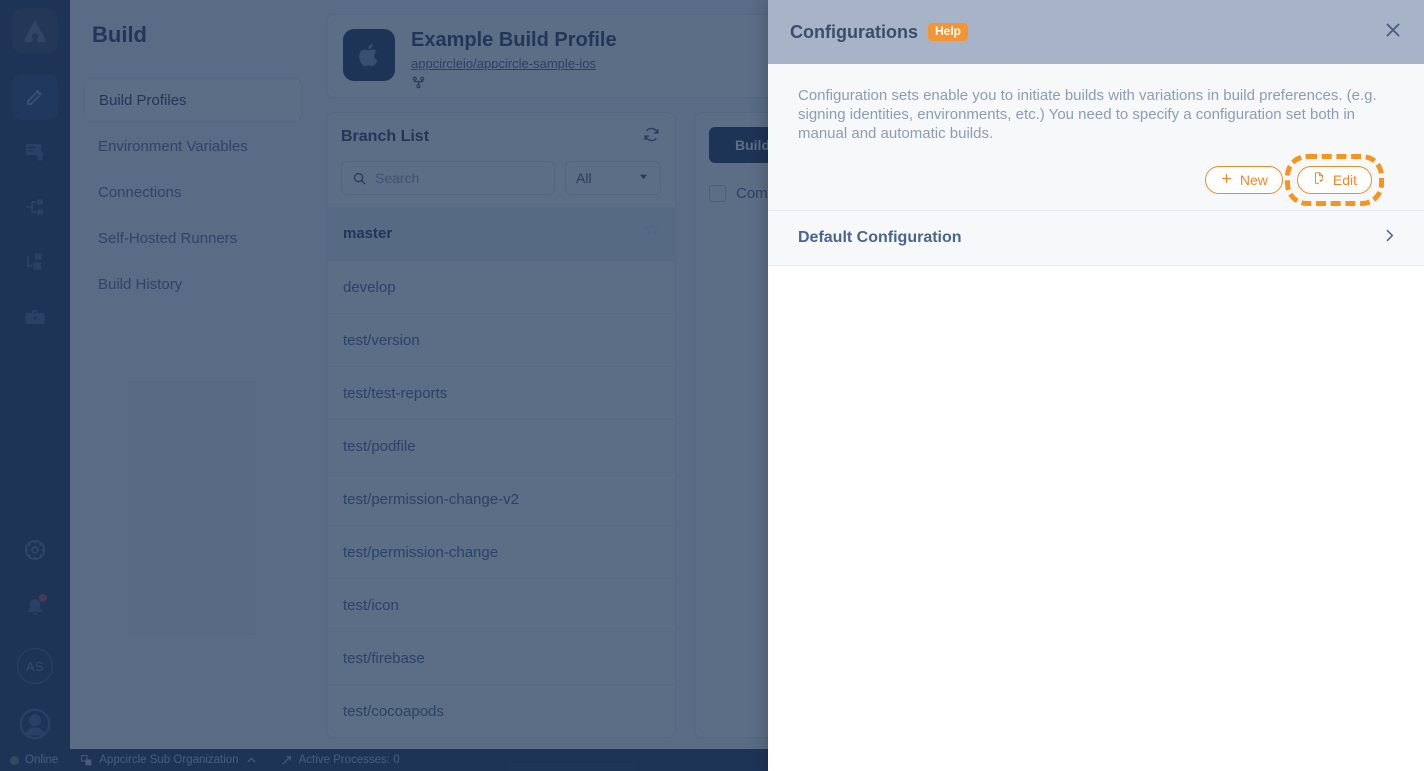  Describe the element at coordinates (1098, 179) in the screenshot. I see `modal-action-buttons: New Edit` at that location.